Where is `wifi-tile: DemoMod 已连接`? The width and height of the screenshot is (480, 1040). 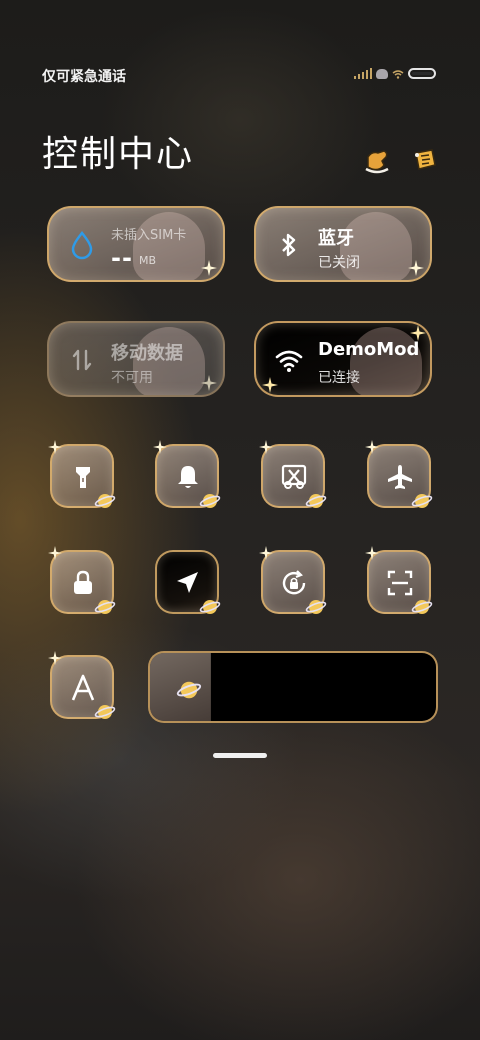
wifi-tile: DemoMod 已连接 is located at coordinates (343, 359).